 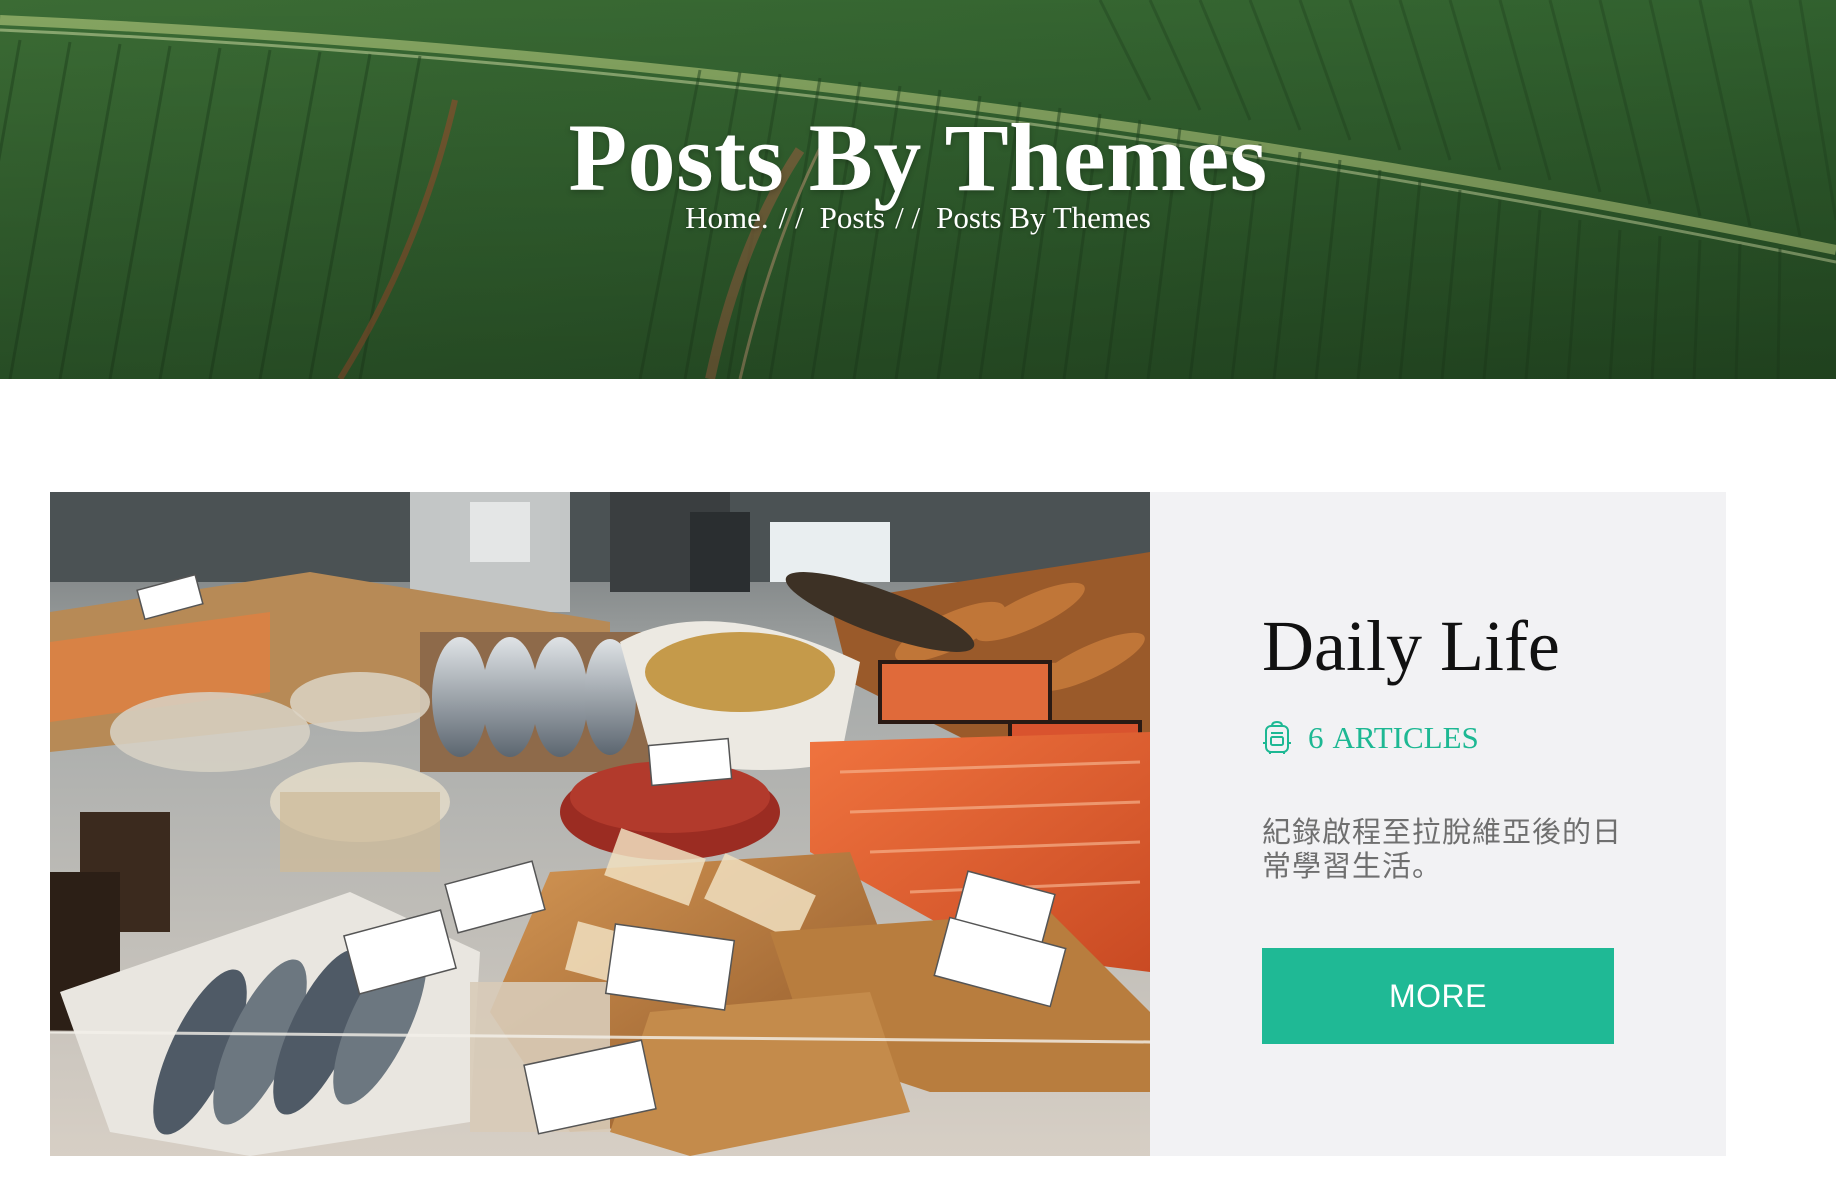 I want to click on article-count-number: 6, so click(x=1316, y=737).